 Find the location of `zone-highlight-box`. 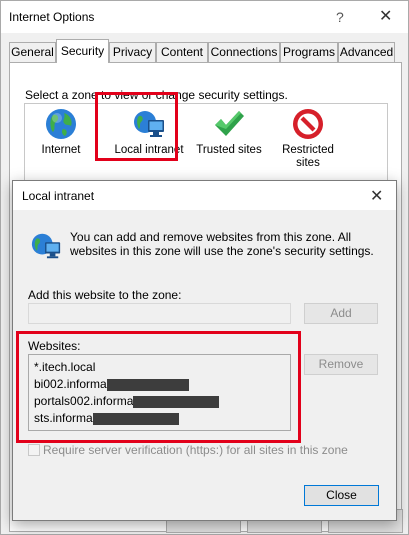

zone-highlight-box is located at coordinates (136, 126).